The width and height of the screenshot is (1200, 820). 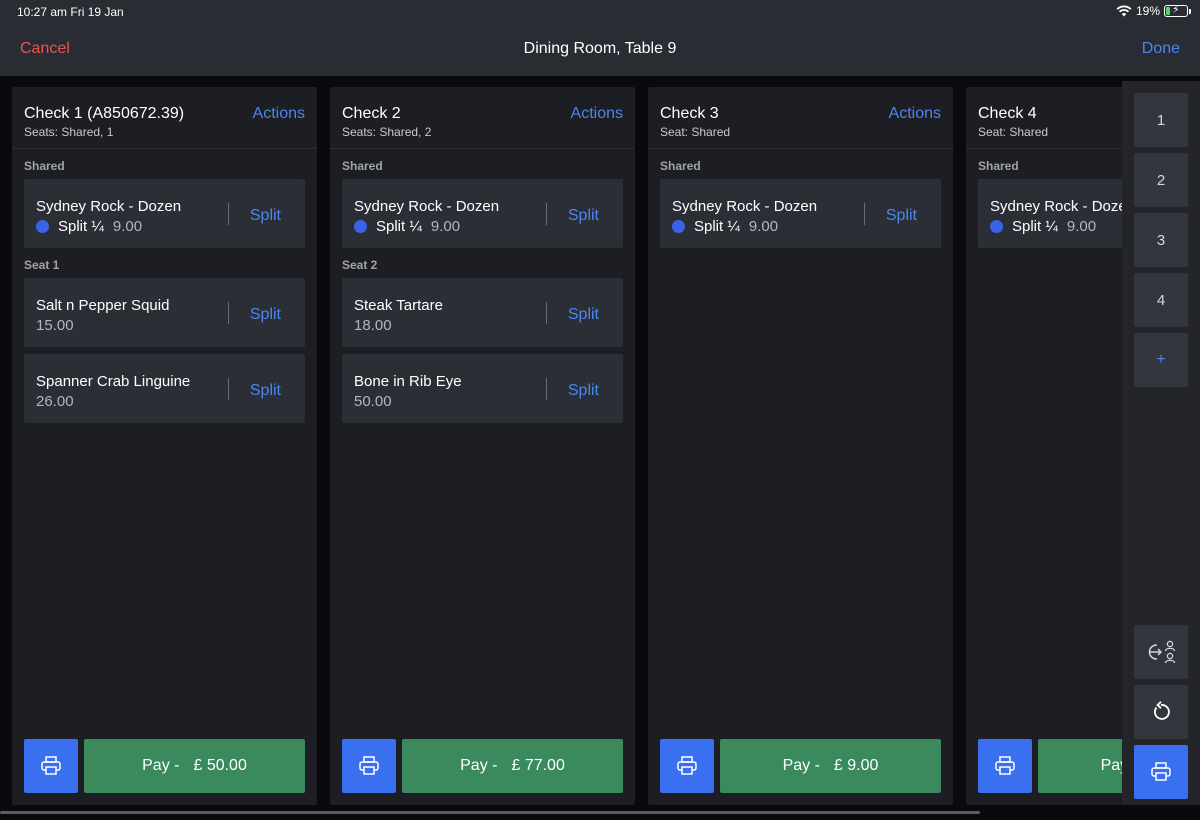 What do you see at coordinates (1161, 443) in the screenshot?
I see `seat-sidebar: 1 2 3 4 +` at bounding box center [1161, 443].